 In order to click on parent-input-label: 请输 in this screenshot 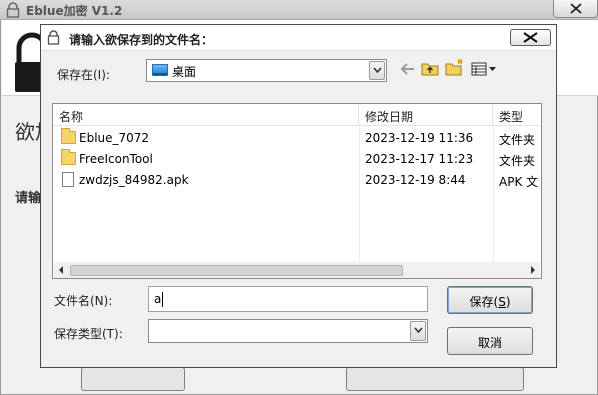, I will do `click(28, 198)`.